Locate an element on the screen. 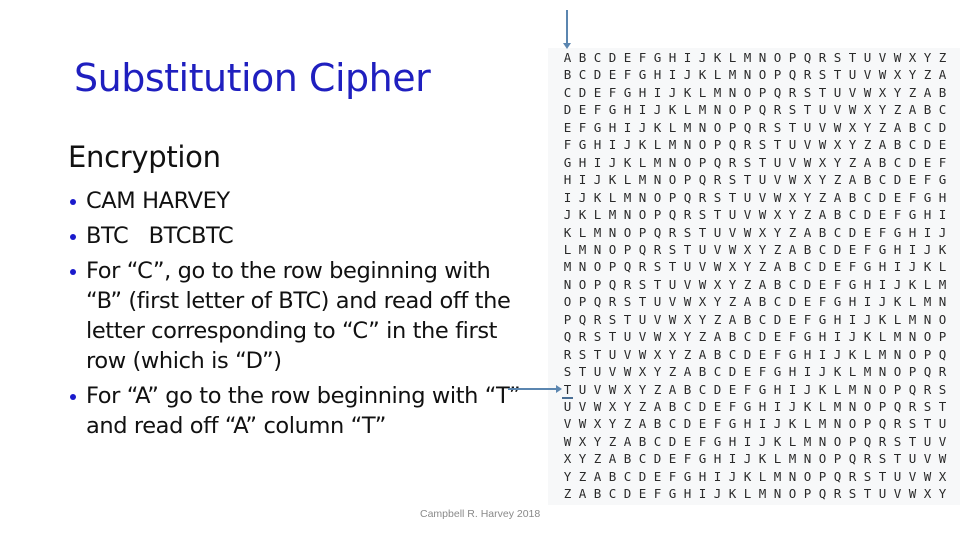 The image size is (960, 540). table-cell: A is located at coordinates (942, 75).